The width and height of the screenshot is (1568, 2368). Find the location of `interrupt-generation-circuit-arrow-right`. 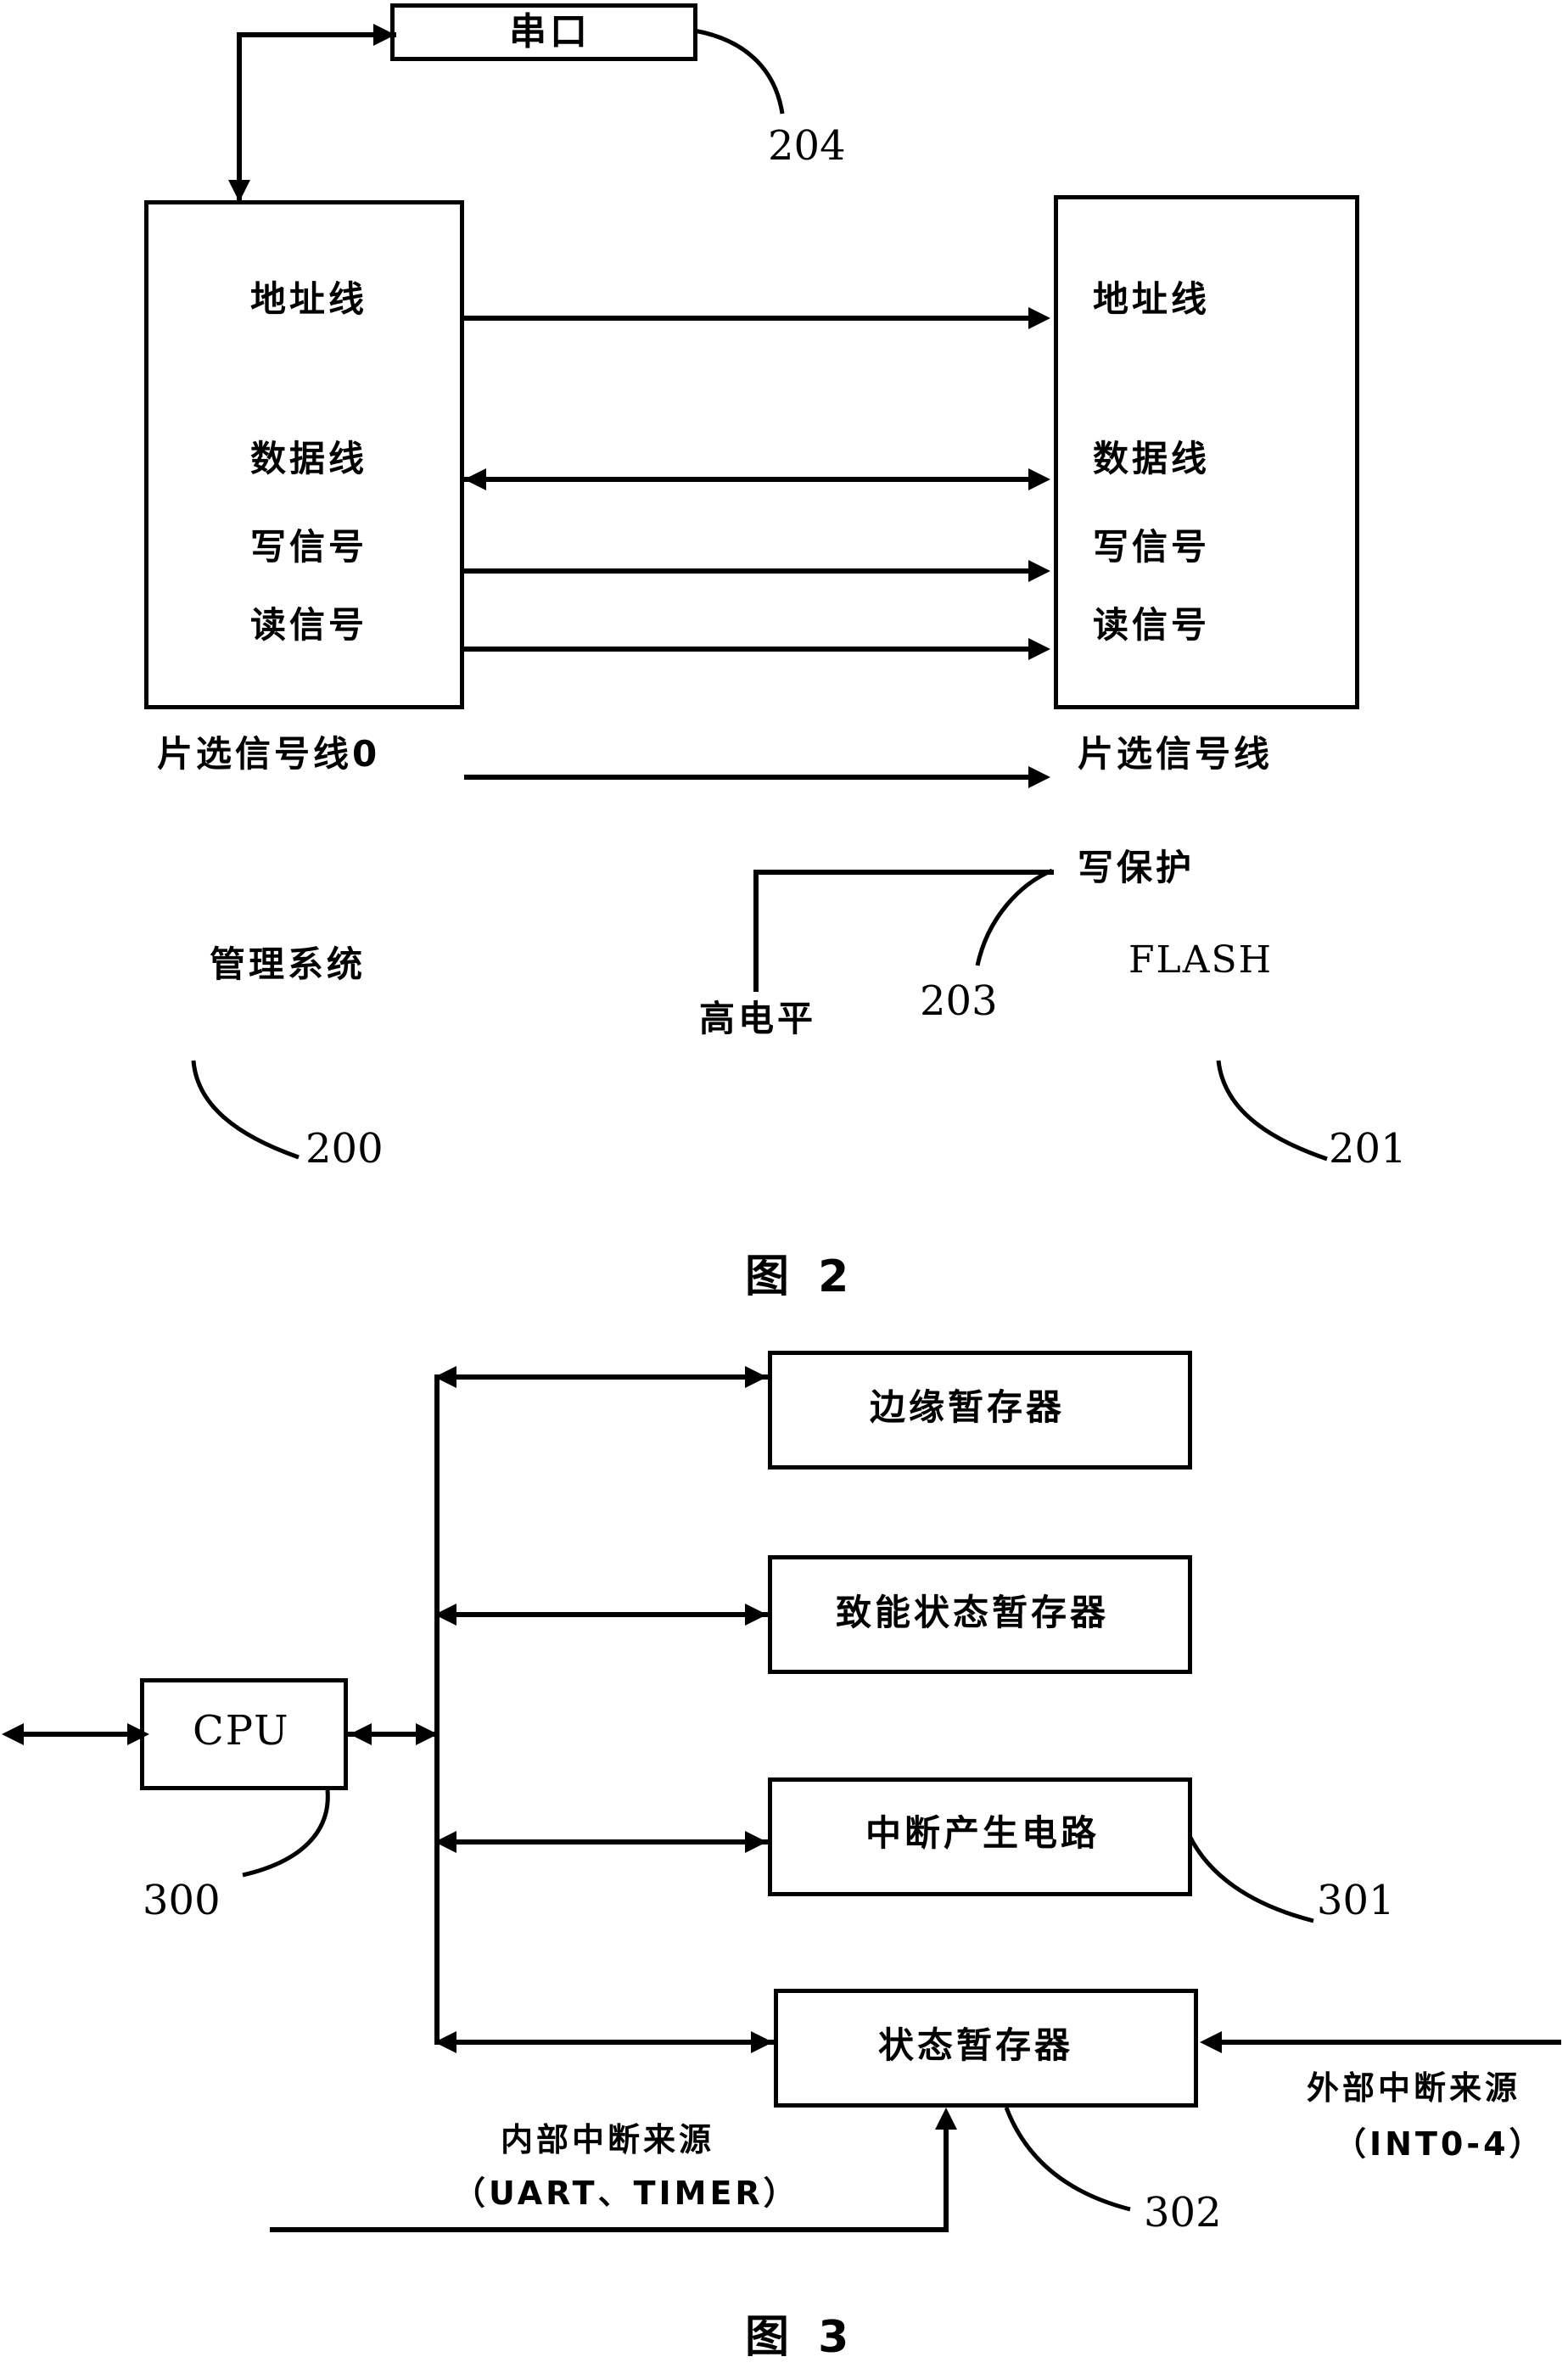

interrupt-generation-circuit-arrow-right is located at coordinates (756, 1842).